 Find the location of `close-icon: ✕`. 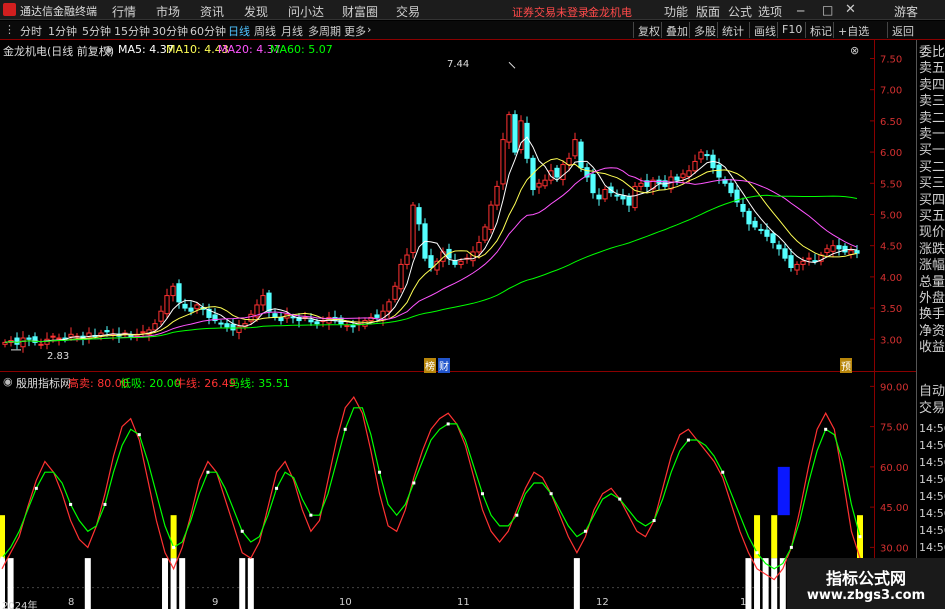

close-icon: ✕ is located at coordinates (850, 9).